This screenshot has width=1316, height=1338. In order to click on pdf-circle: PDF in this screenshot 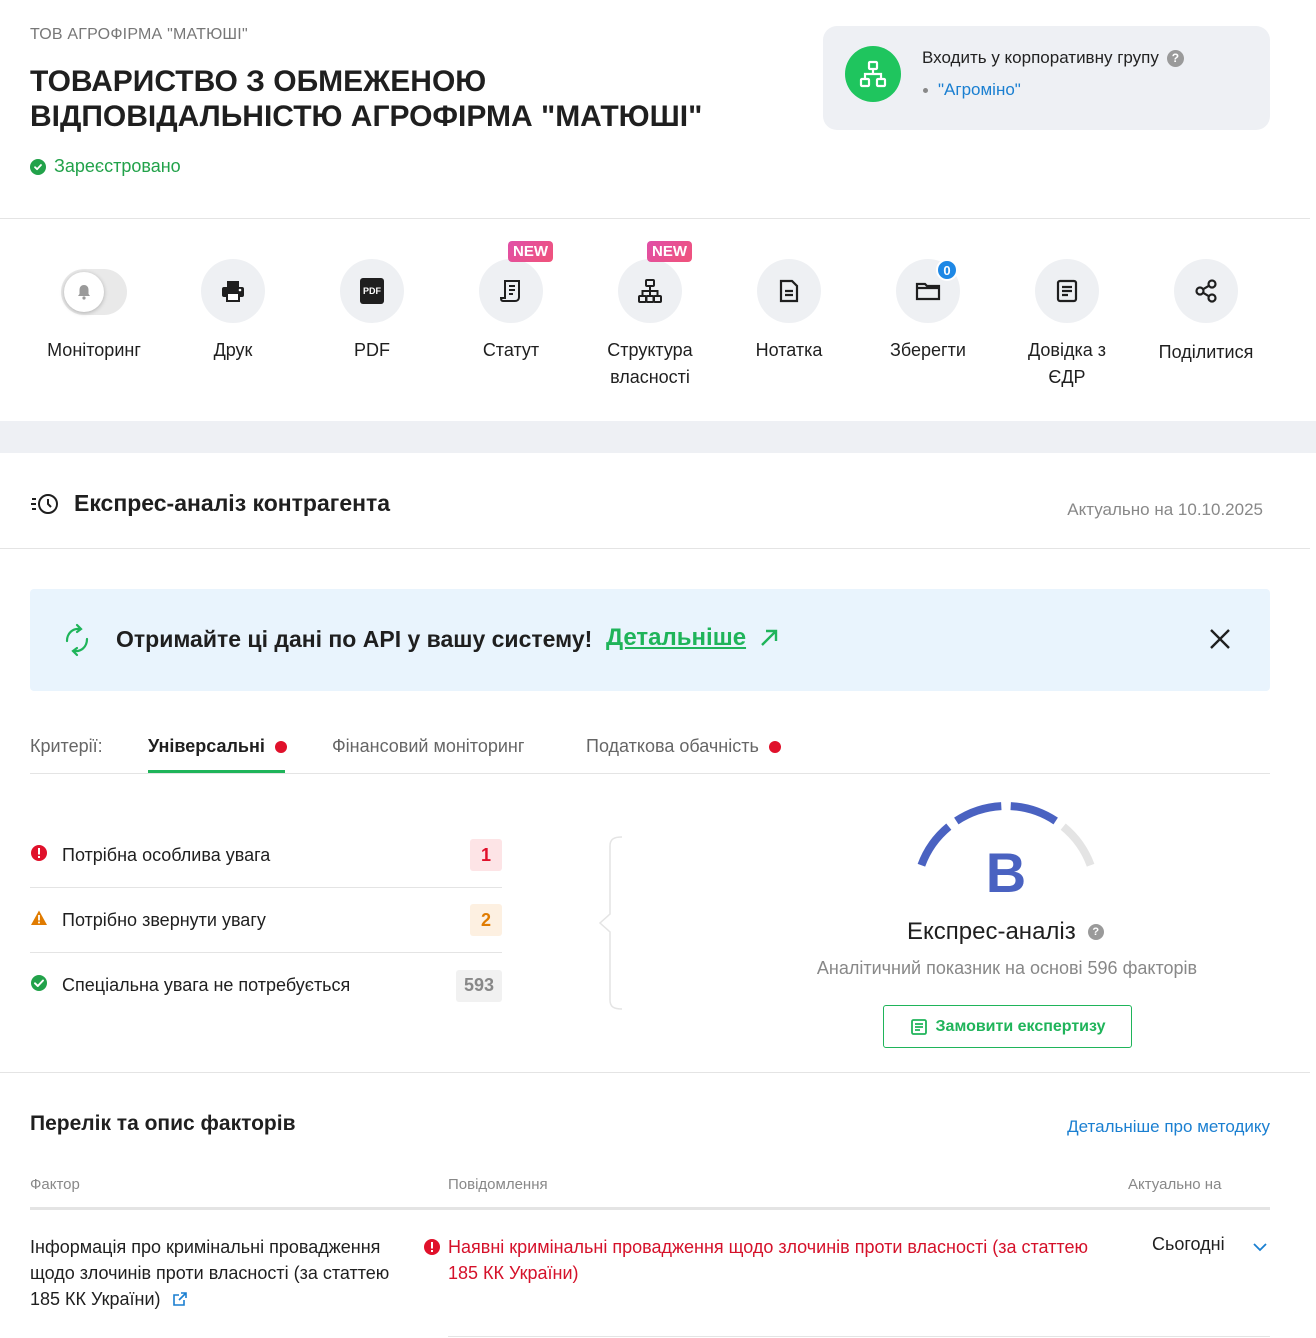, I will do `click(372, 291)`.